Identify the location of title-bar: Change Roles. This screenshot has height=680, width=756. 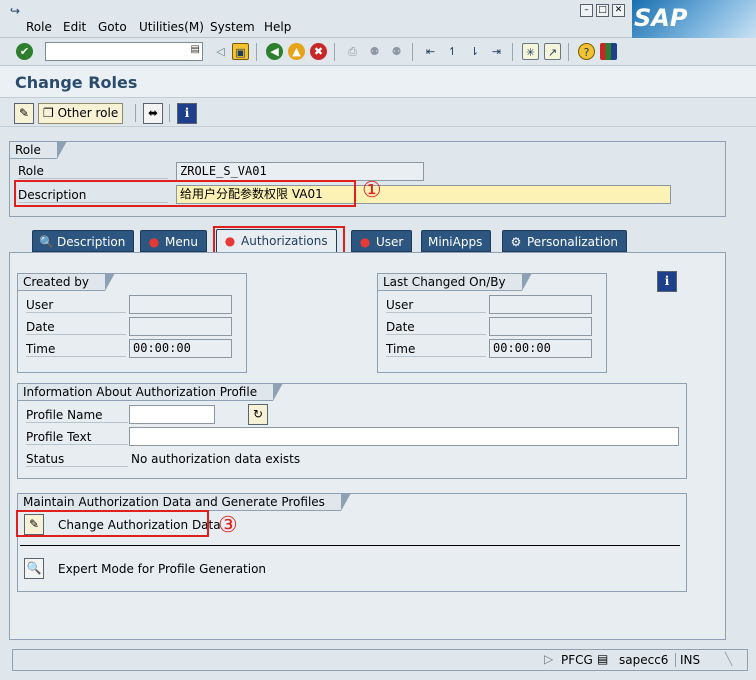
(378, 82).